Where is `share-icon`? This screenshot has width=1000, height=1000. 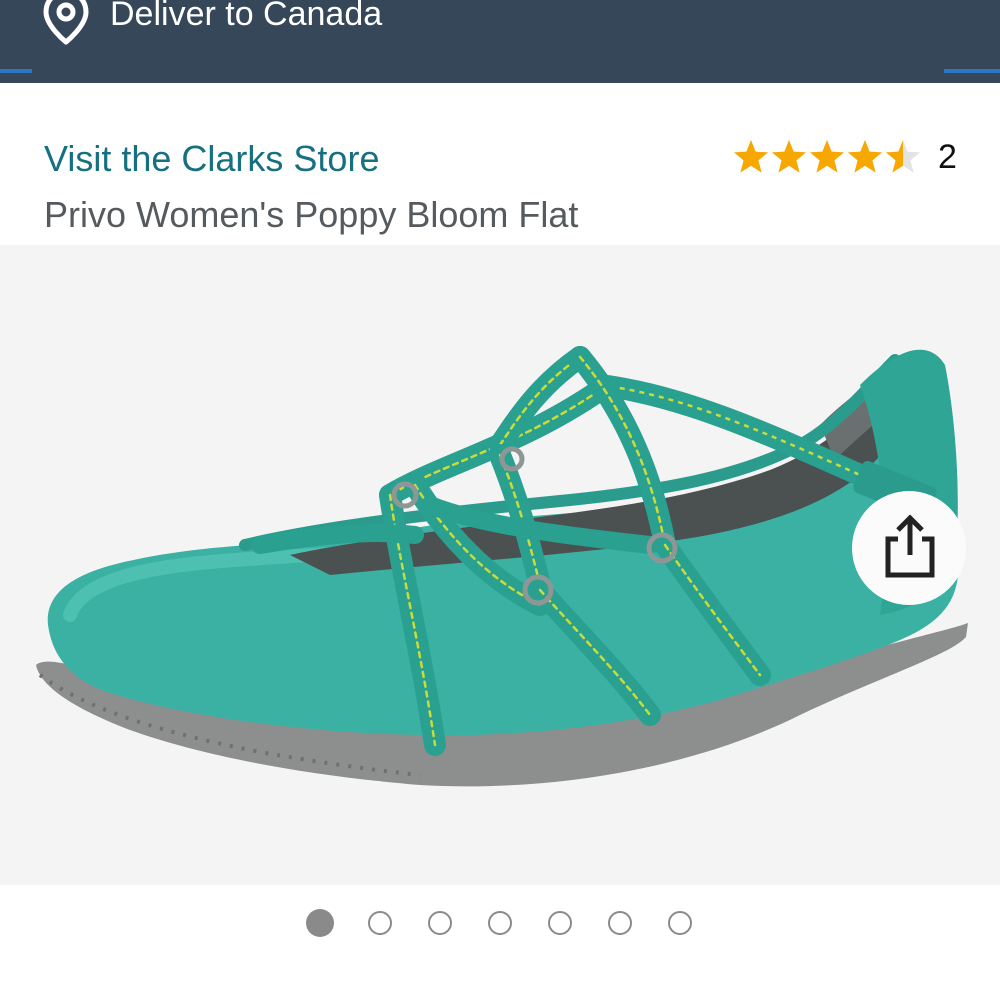 share-icon is located at coordinates (910, 546).